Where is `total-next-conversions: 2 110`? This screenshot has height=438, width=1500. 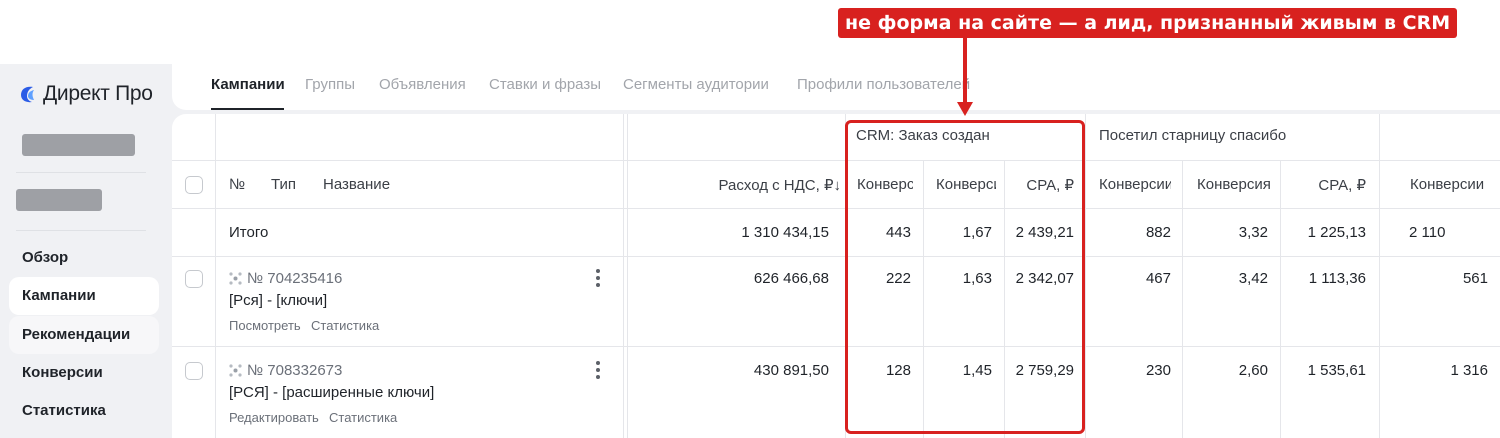
total-next-conversions: 2 110 is located at coordinates (1427, 232).